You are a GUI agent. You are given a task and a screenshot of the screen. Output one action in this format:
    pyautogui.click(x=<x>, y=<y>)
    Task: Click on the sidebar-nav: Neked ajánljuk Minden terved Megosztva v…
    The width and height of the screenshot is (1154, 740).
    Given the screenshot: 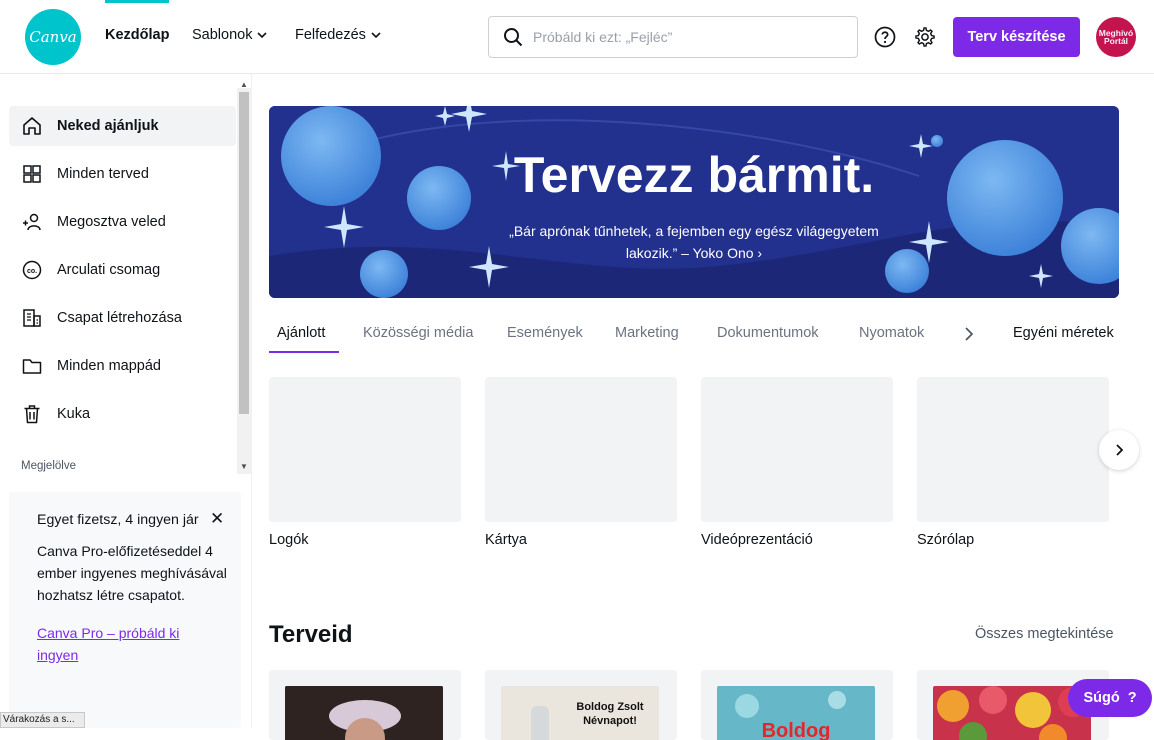 What is the action you would take?
    pyautogui.click(x=122, y=274)
    